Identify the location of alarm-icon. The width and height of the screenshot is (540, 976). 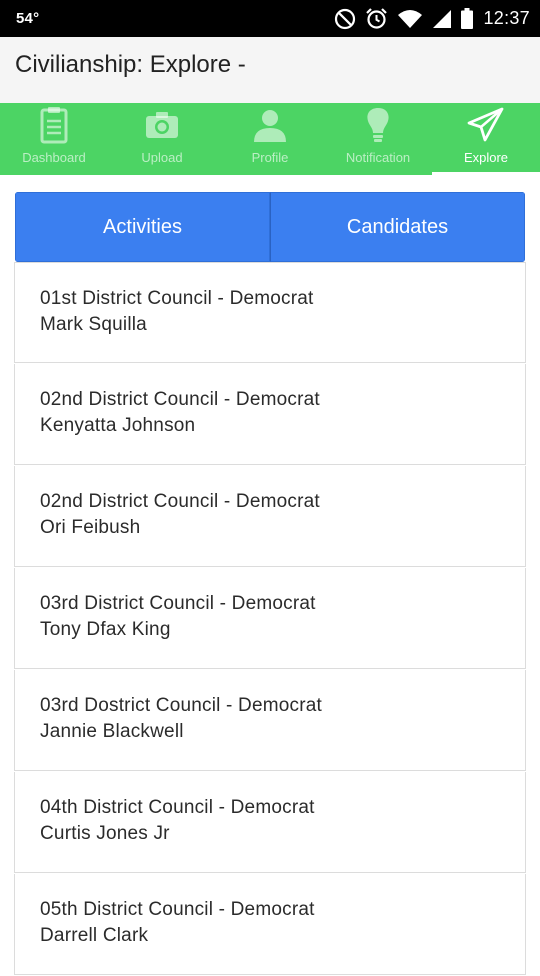
(376, 18).